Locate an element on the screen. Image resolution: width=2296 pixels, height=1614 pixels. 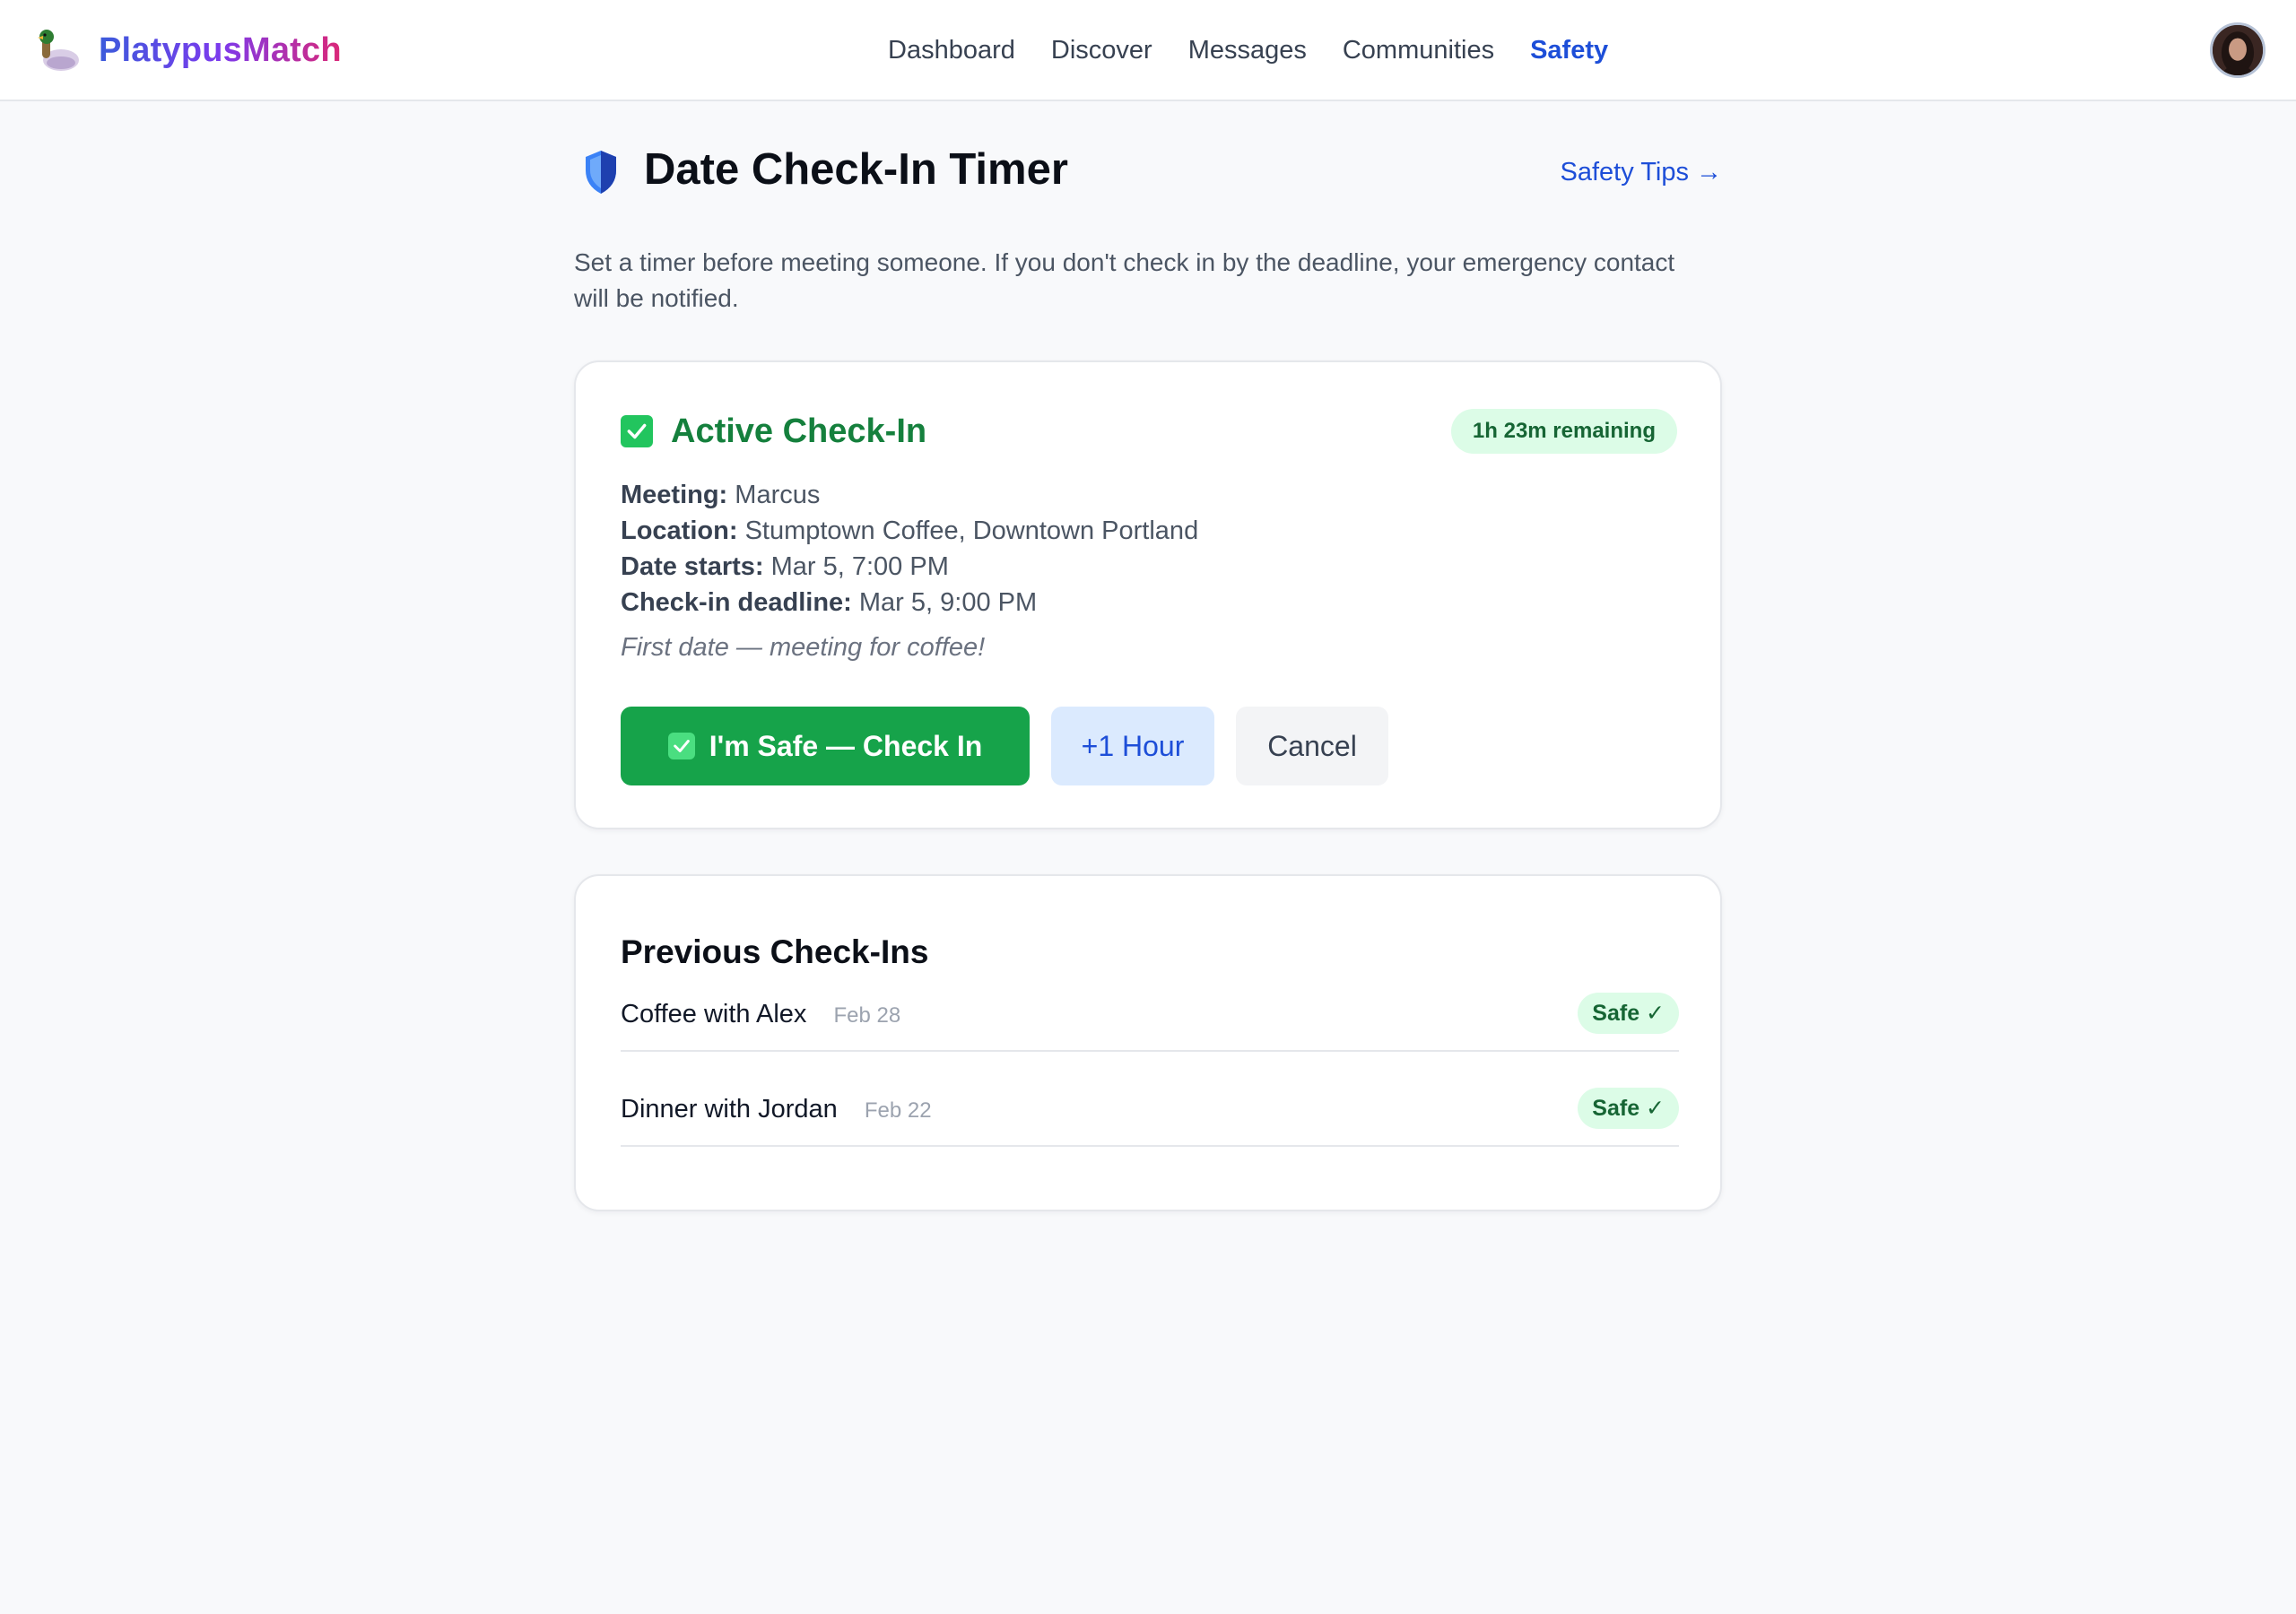
brand: PlatypusMatch is located at coordinates (188, 50).